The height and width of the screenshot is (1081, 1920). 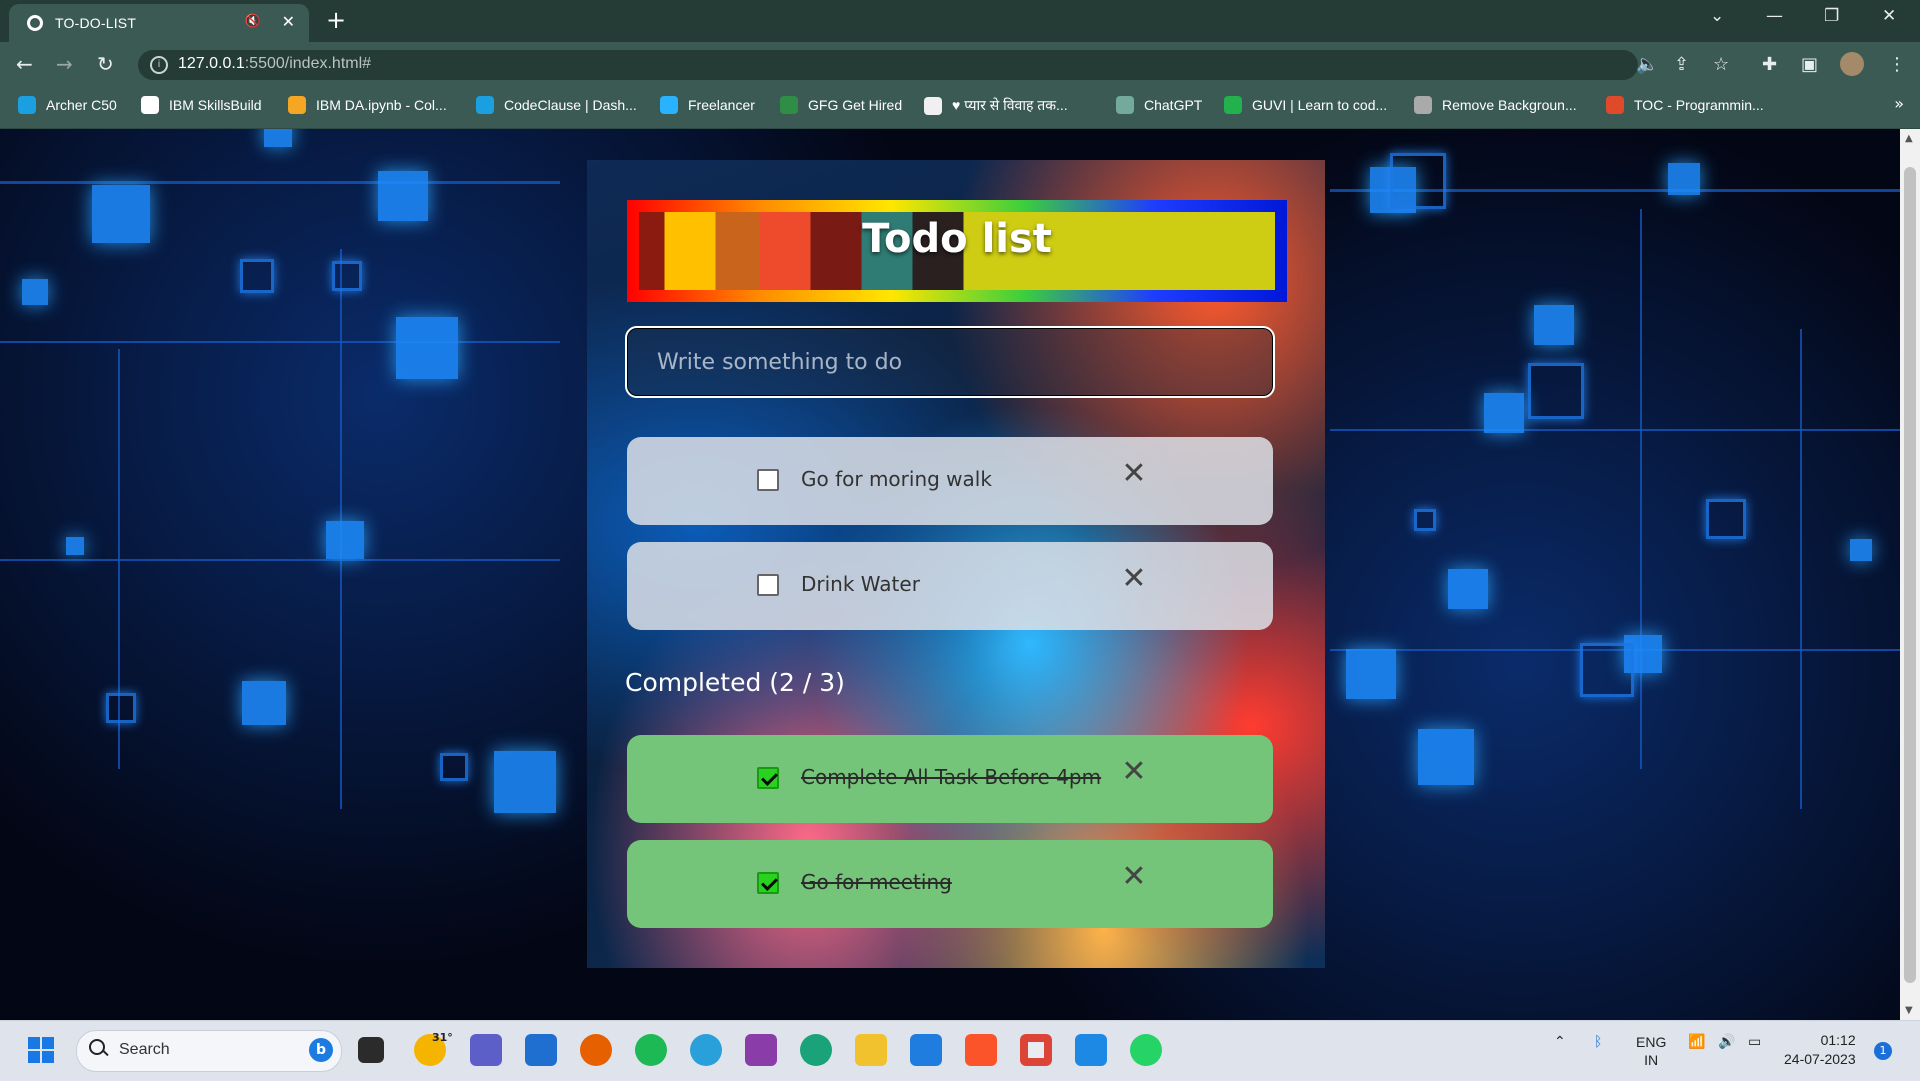 I want to click on whatsapp-icon, so click(x=1146, y=1050).